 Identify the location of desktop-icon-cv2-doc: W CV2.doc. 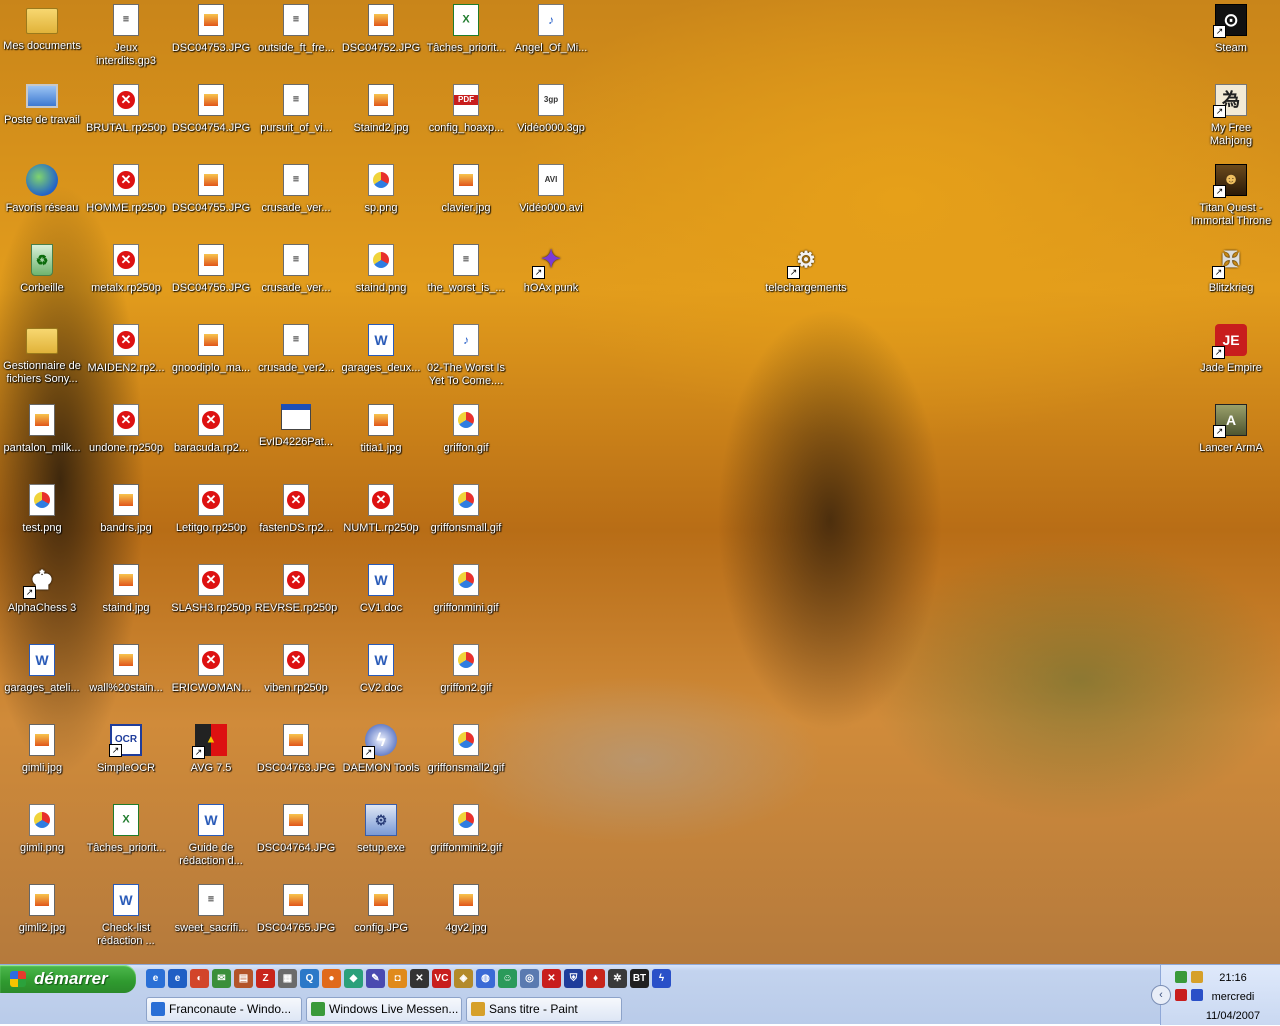
(381, 669).